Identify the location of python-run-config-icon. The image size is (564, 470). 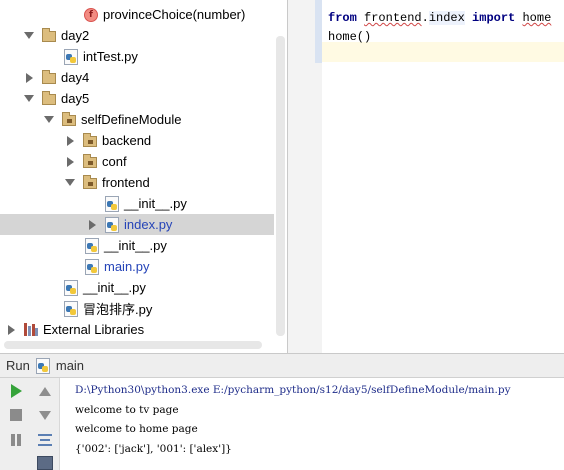
(42, 365).